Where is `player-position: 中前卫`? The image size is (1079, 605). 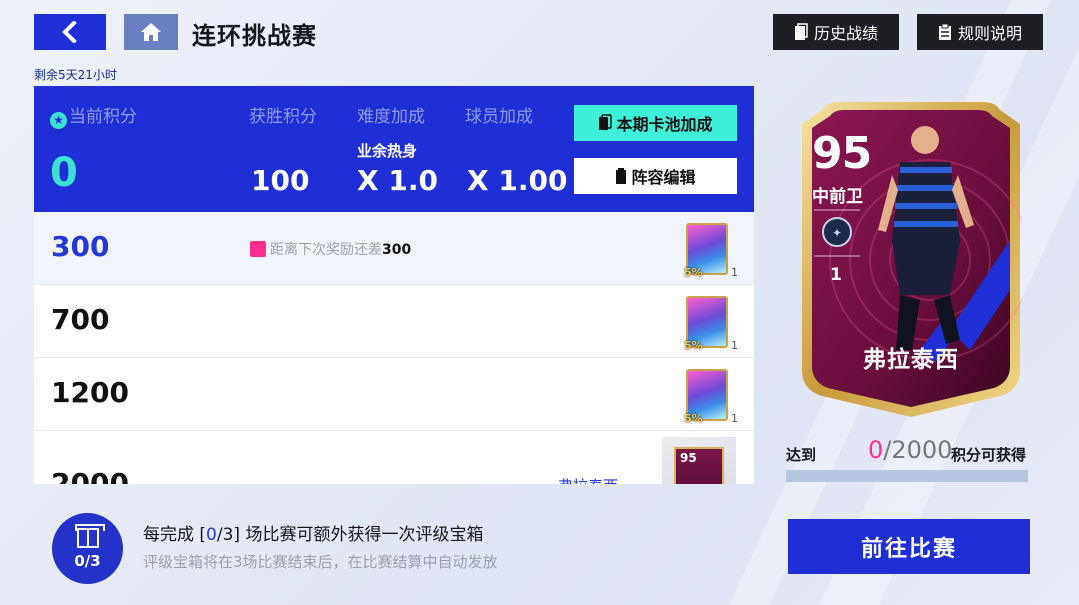
player-position: 中前卫 is located at coordinates (837, 197).